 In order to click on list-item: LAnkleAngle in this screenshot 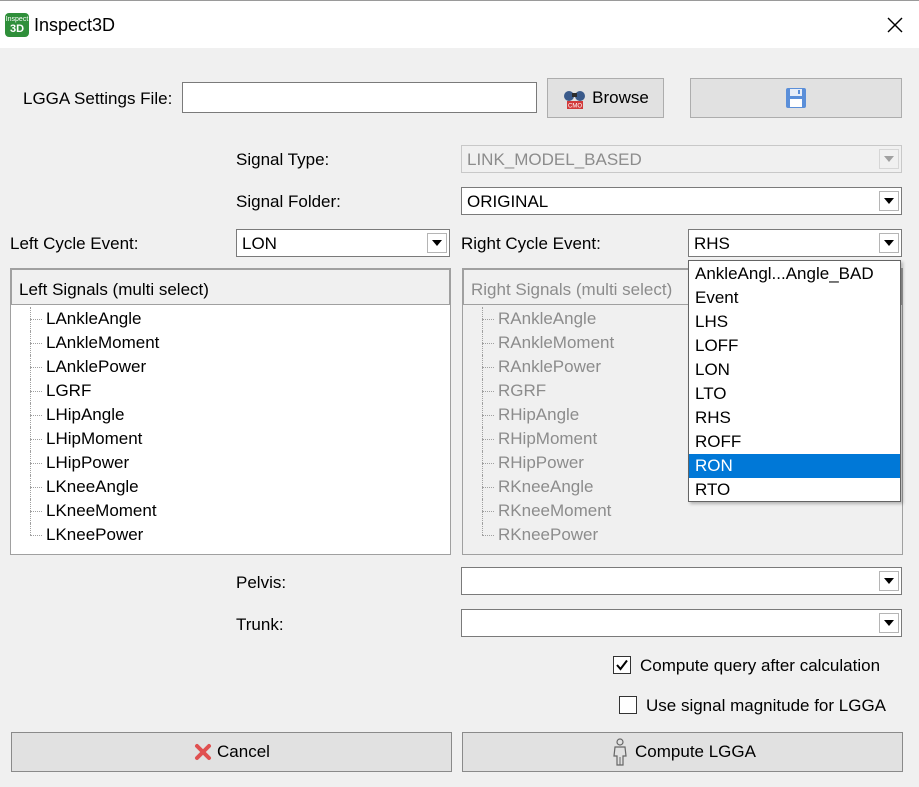, I will do `click(230, 319)`.